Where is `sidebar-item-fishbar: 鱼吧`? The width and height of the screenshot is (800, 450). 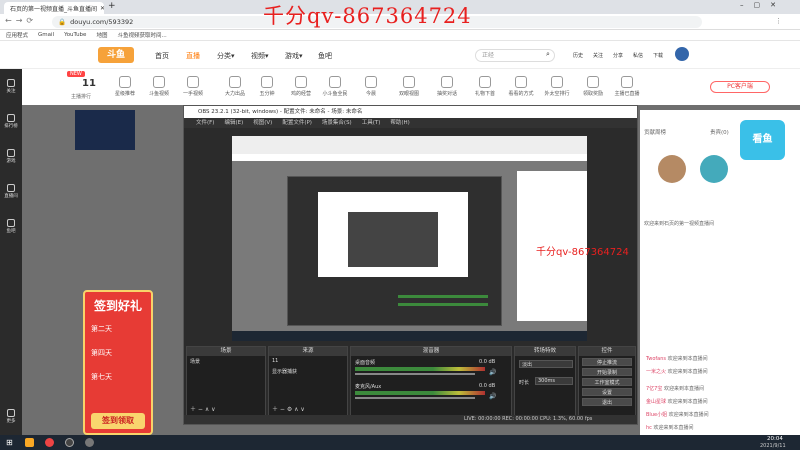
sidebar-item-fishbar: 鱼吧 is located at coordinates (11, 226).